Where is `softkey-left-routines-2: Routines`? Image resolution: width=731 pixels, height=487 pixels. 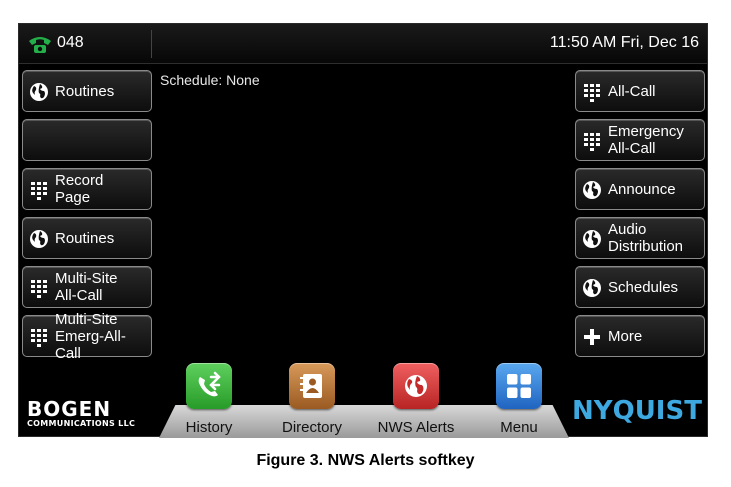
softkey-left-routines-2: Routines is located at coordinates (87, 238).